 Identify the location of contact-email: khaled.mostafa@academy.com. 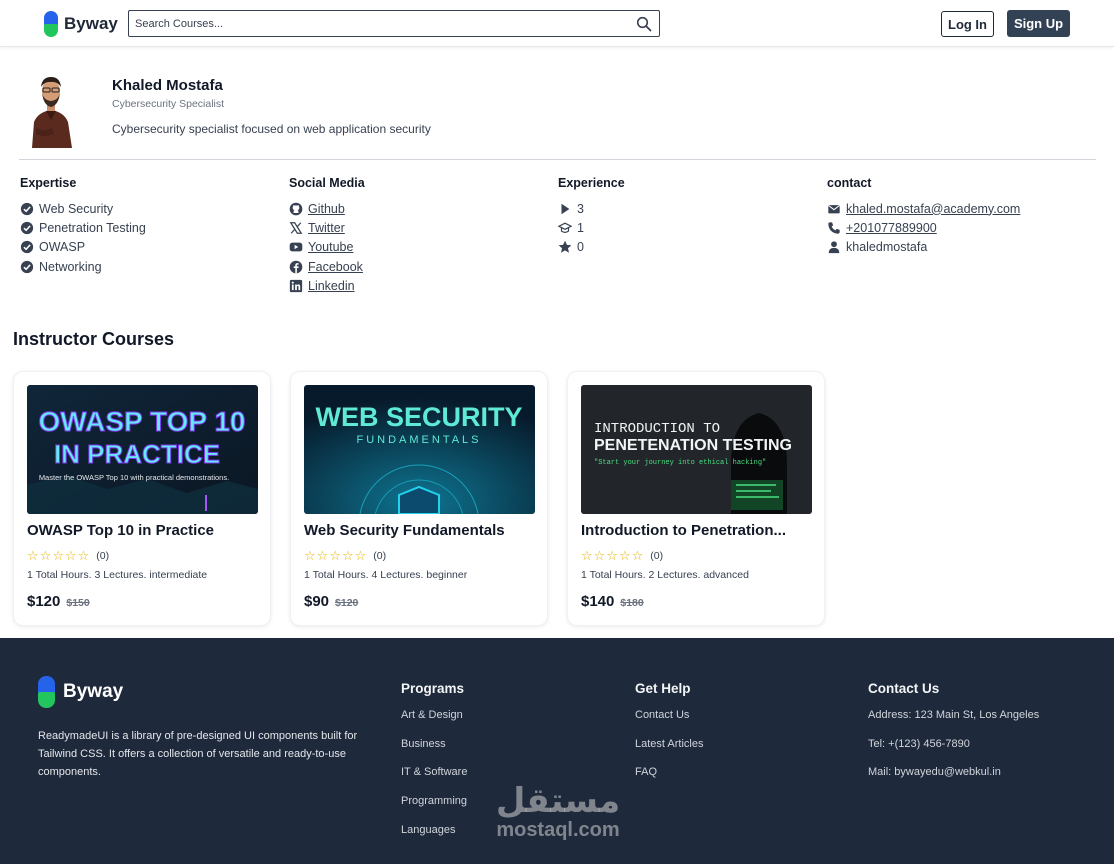
(957, 208).